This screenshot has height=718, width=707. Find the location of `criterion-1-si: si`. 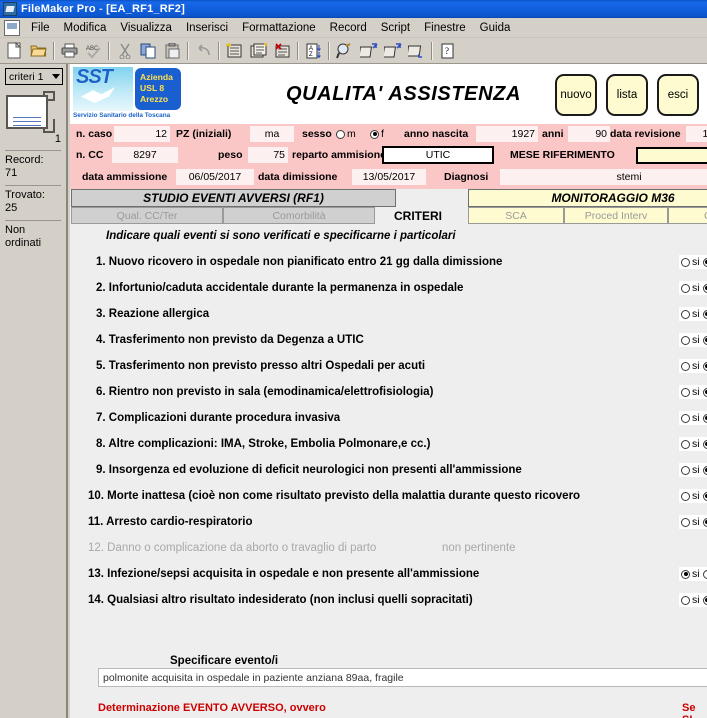

criterion-1-si: si is located at coordinates (690, 262).